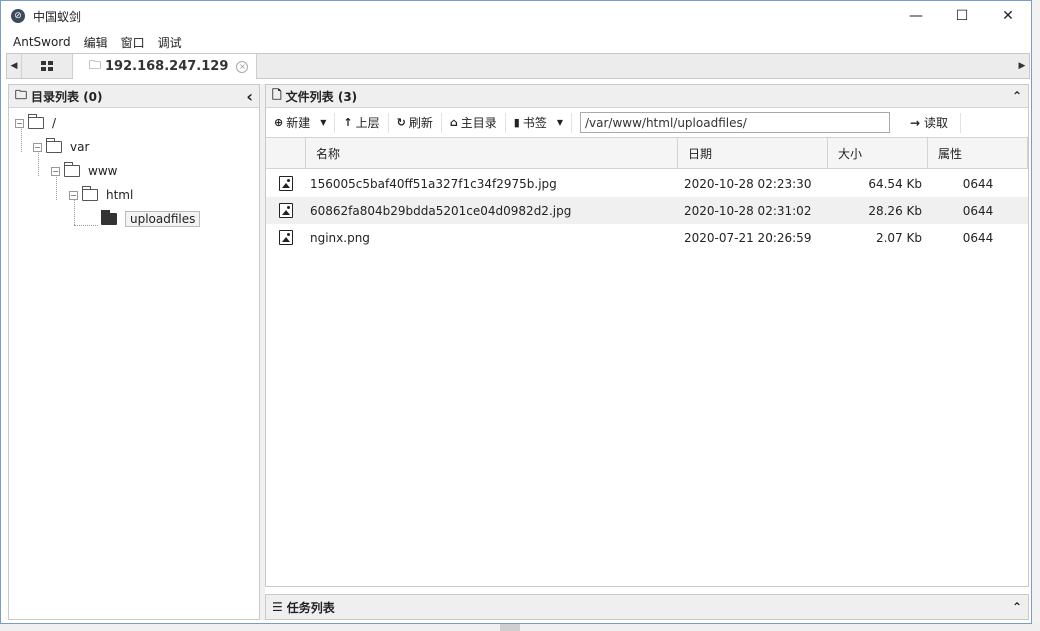  Describe the element at coordinates (647, 607) in the screenshot. I see `task-panel: ☰ 任务列表 ⌃` at that location.